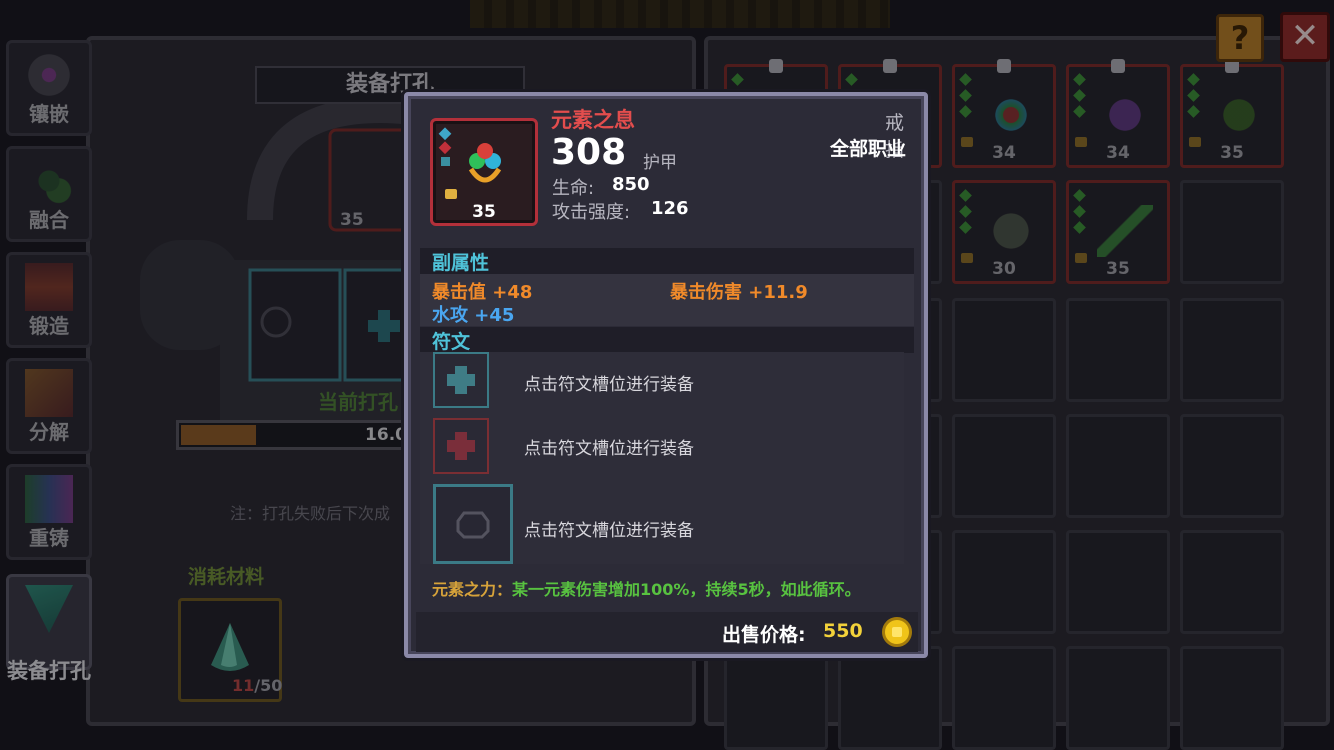 Image resolution: width=1334 pixels, height=750 pixels. Describe the element at coordinates (494, 315) in the screenshot. I see `sub-stat-value: +45` at that location.